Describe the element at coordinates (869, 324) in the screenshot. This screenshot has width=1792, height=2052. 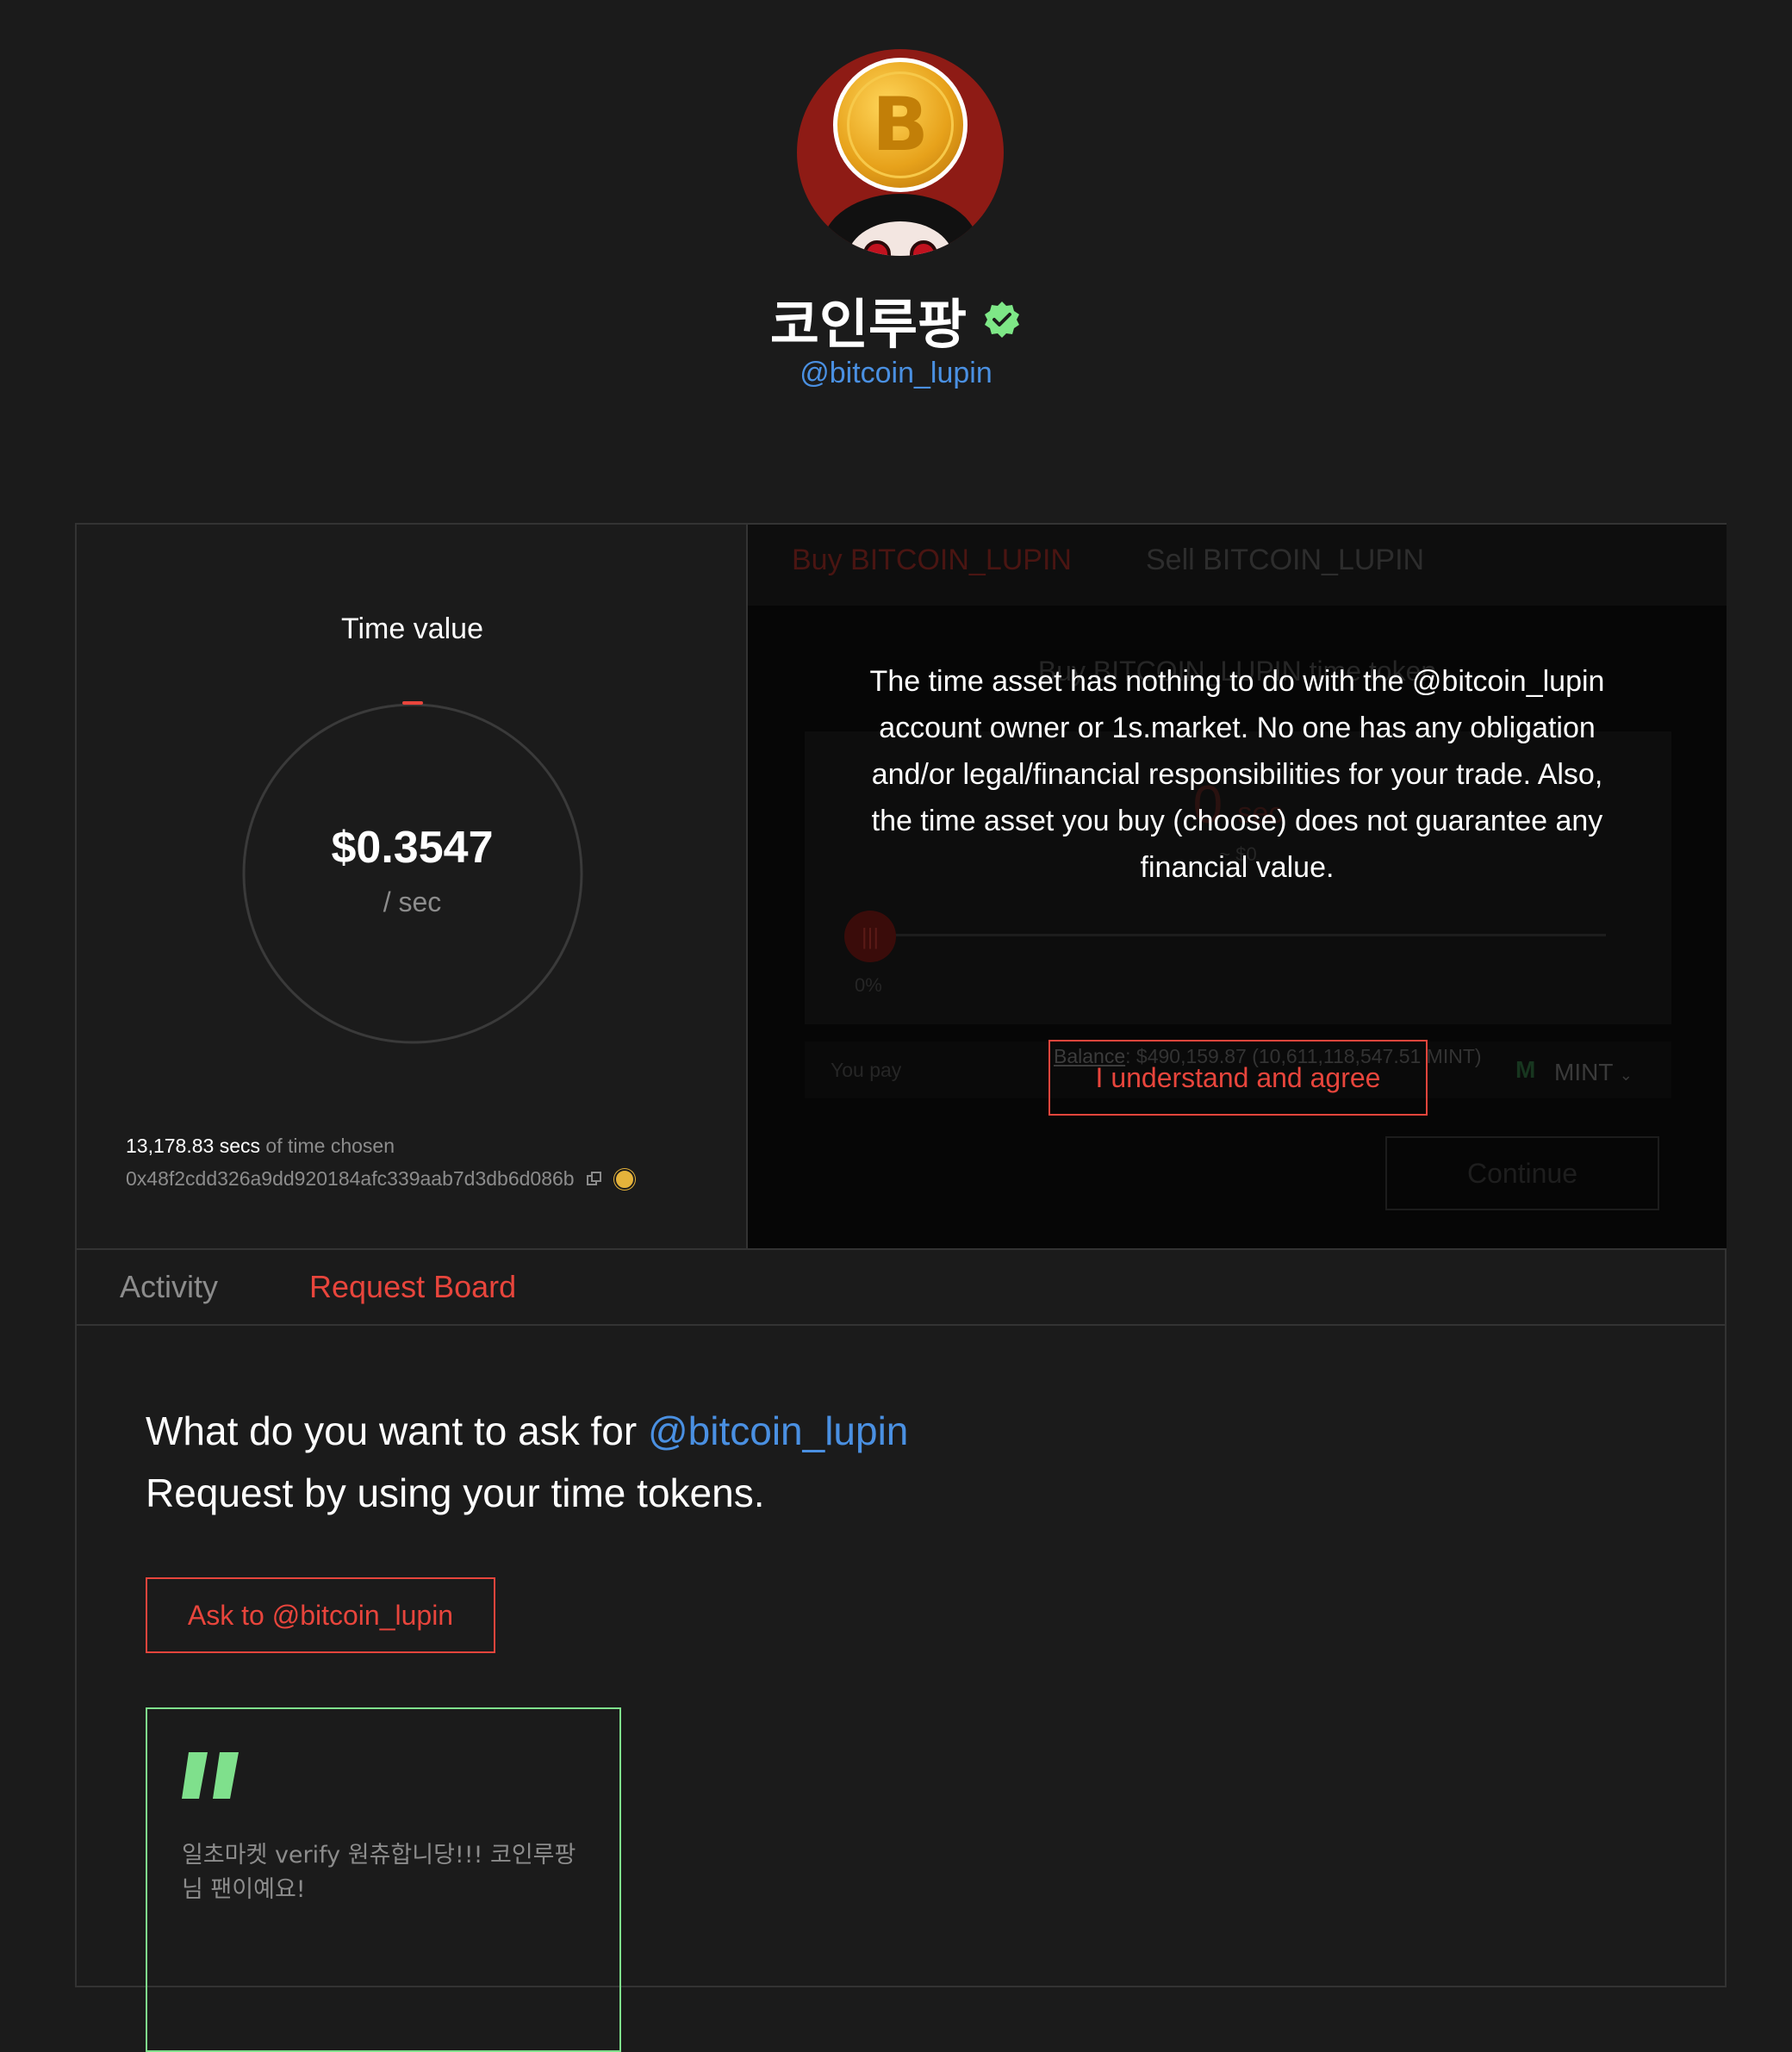
I see `display-name: 코인루팡` at that location.